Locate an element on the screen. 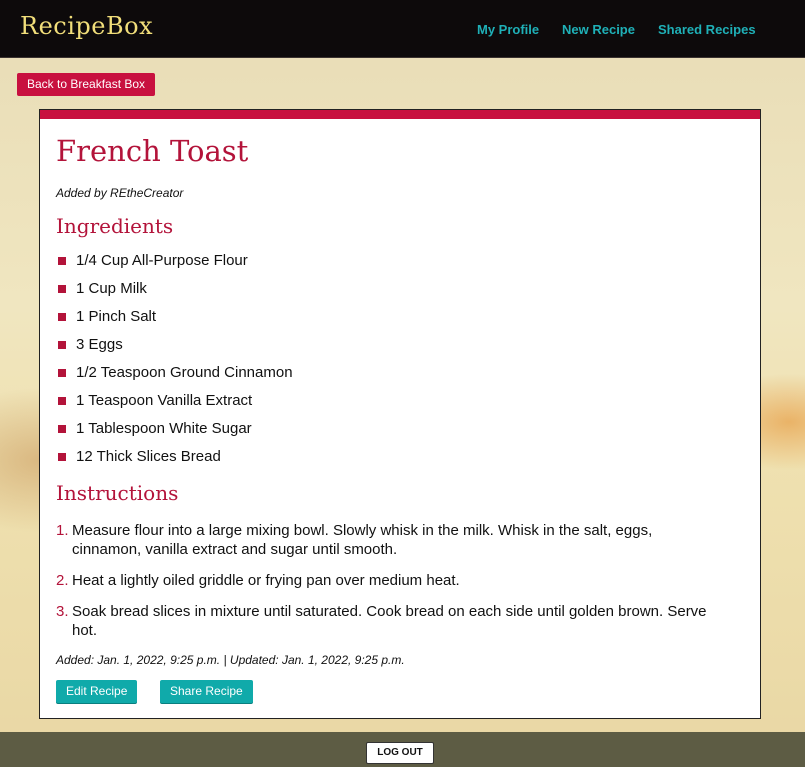  ingredient-text: 1 Tablespoon White Sugar is located at coordinates (164, 428).